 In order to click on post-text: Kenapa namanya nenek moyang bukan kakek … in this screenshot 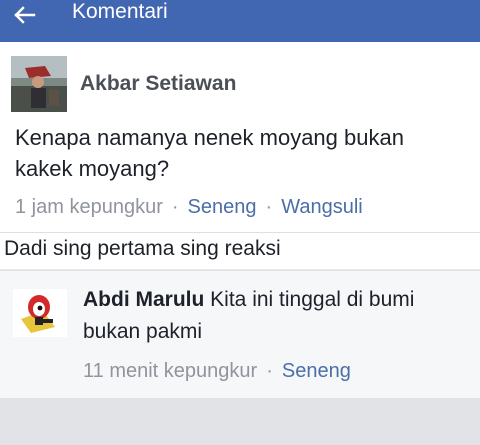, I will do `click(209, 153)`.